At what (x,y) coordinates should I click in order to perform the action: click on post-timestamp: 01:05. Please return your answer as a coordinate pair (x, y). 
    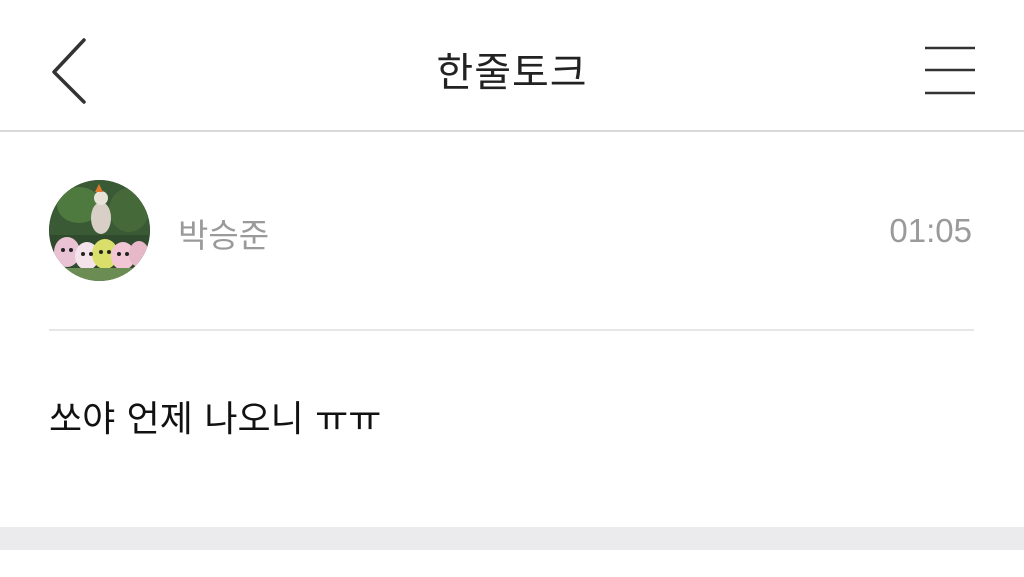
    Looking at the image, I should click on (930, 230).